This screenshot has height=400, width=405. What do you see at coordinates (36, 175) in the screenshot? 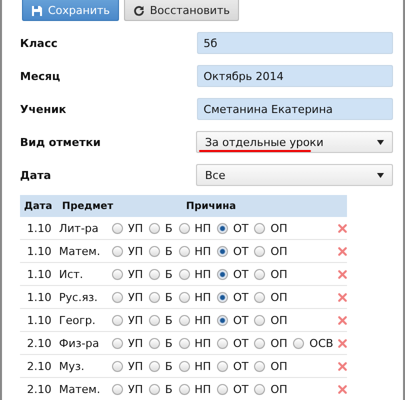
I see `field-label: Дата` at bounding box center [36, 175].